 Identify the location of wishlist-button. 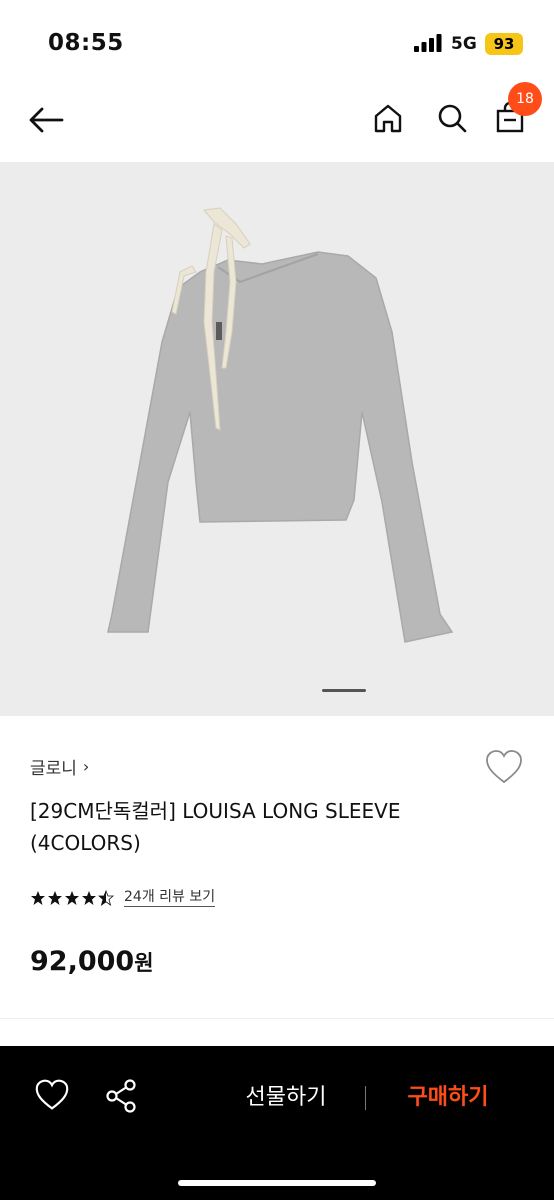
(504, 767).